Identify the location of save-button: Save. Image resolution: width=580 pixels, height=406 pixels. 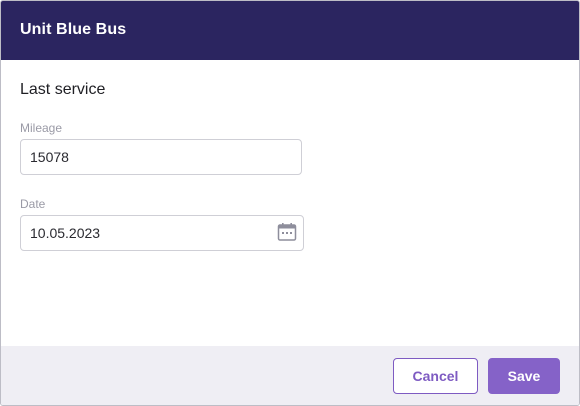
(524, 376).